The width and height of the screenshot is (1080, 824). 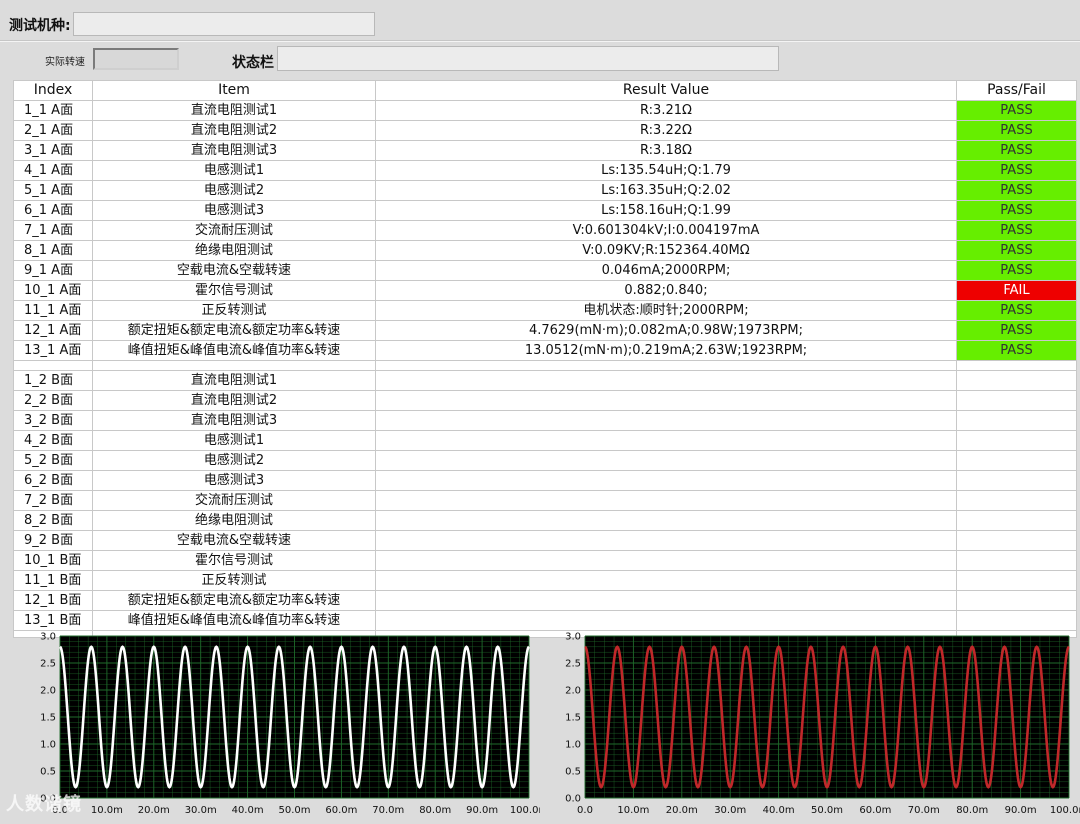 I want to click on cell-index: 4_1 A面, so click(x=53, y=170).